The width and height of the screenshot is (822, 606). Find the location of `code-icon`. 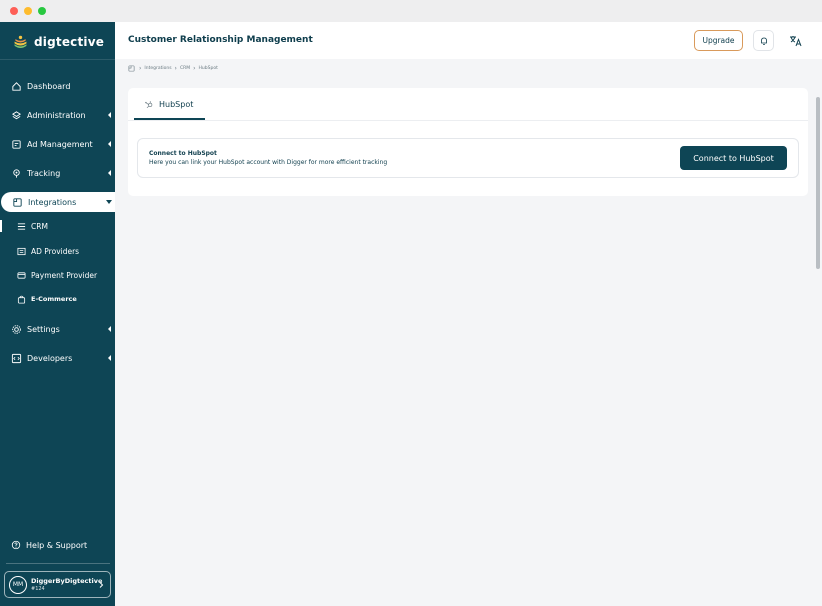

code-icon is located at coordinates (16, 358).